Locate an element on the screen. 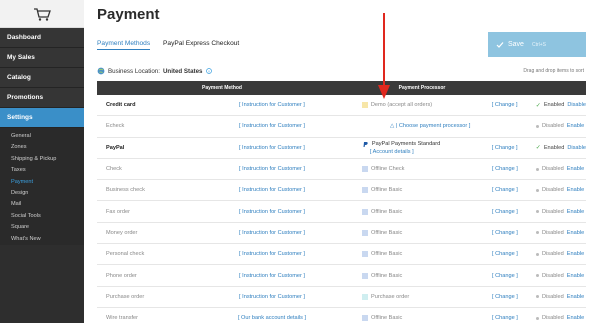  subnav-payment: Payment is located at coordinates (42, 182).